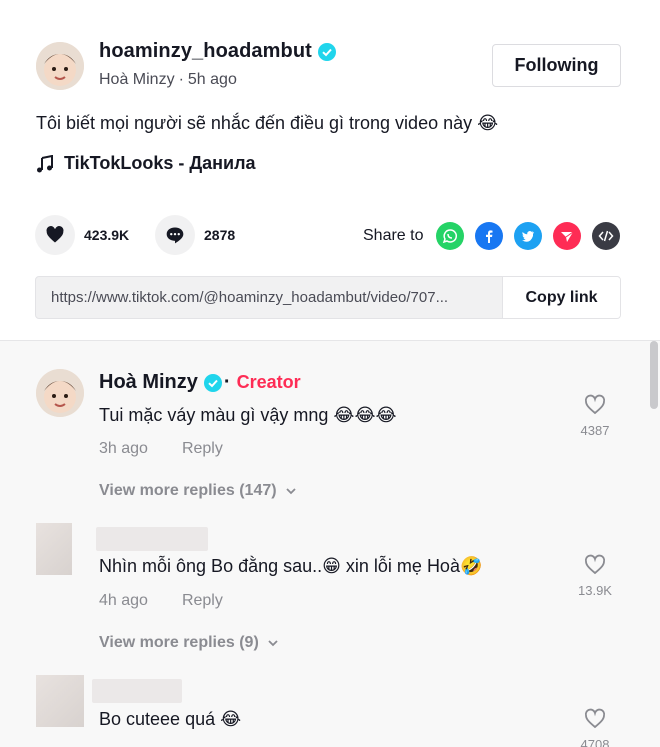 The image size is (660, 747). I want to click on author-subline: Hoà Minzy · 5h ago, so click(168, 79).